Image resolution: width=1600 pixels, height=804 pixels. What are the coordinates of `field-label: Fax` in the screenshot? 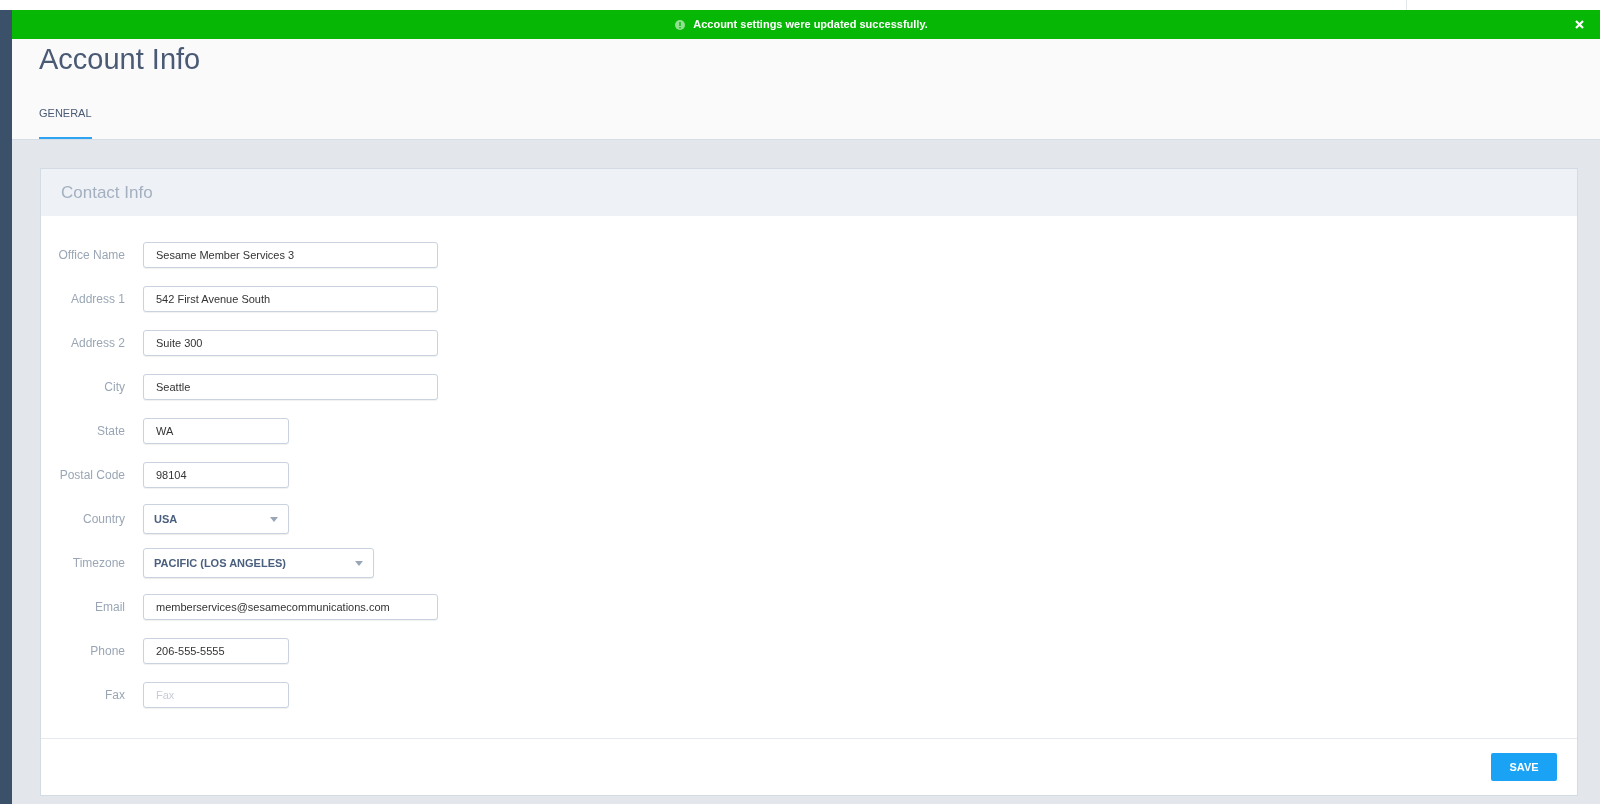 It's located at (114, 695).